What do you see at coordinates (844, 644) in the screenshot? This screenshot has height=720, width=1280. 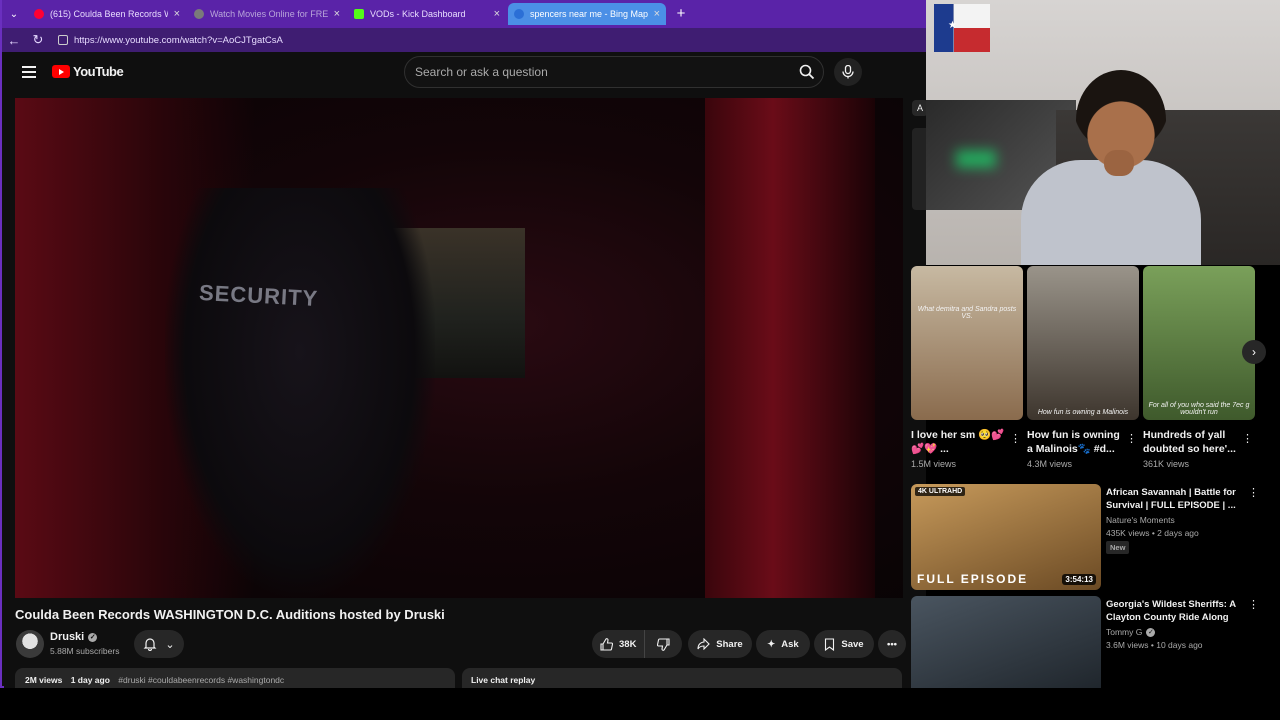 I see `save-button: Save` at bounding box center [844, 644].